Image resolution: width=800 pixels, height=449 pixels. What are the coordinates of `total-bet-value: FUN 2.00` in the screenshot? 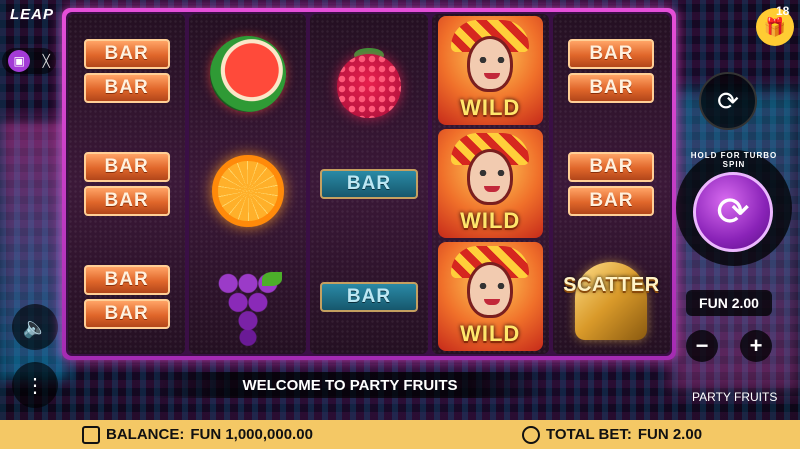 It's located at (670, 434).